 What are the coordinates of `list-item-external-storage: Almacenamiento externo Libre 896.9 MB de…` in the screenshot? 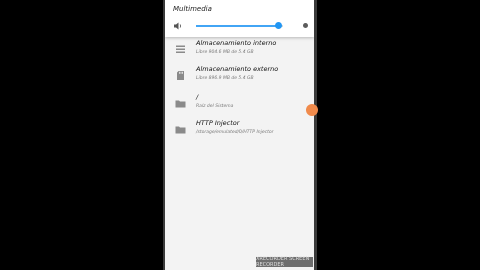 It's located at (239, 78).